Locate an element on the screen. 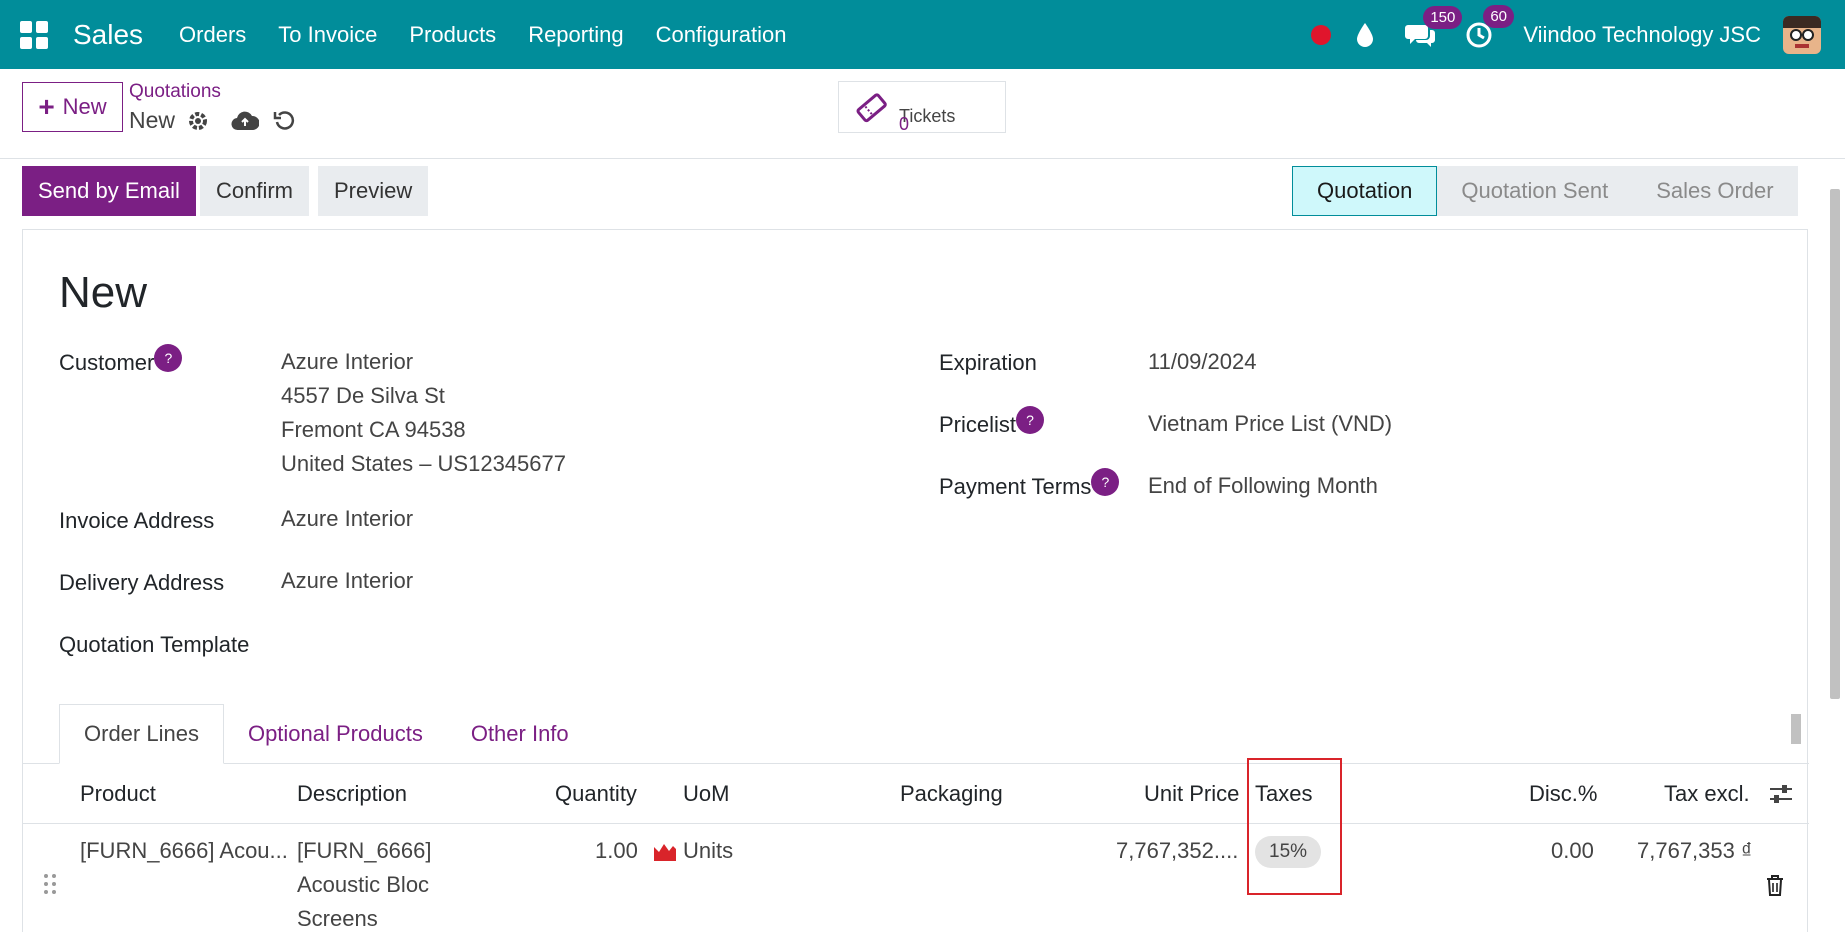 This screenshot has height=932, width=1845. ticket-icon is located at coordinates (871, 108).